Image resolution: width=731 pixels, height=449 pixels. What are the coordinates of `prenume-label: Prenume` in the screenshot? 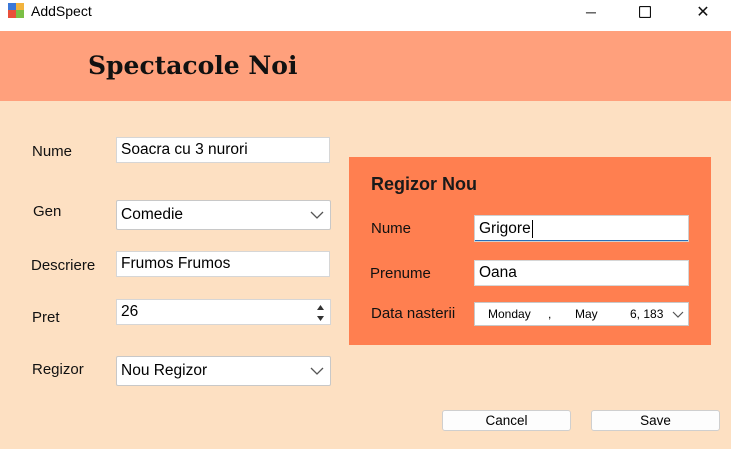 It's located at (400, 273).